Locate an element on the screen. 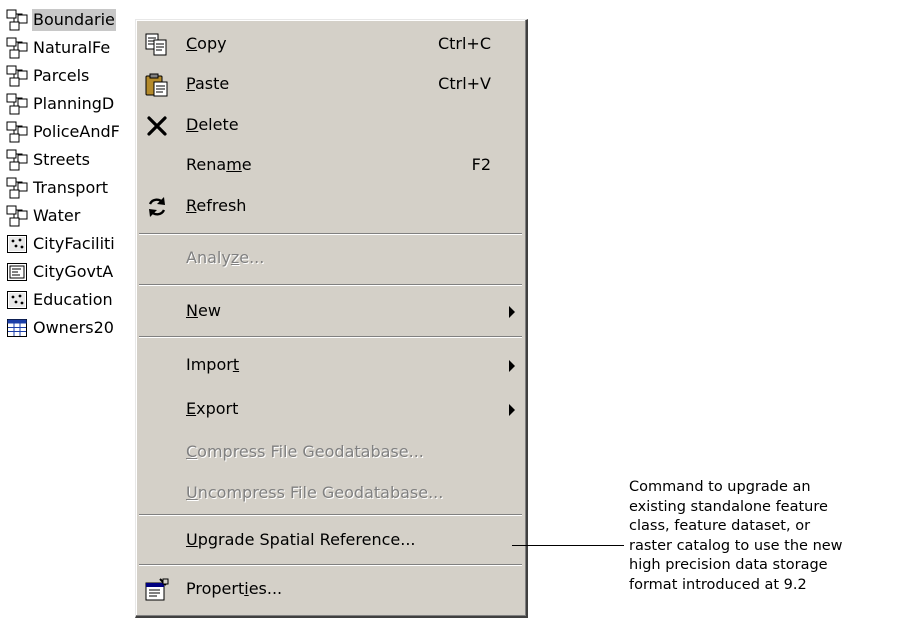  callout-line-6: format introduced at 9.2 is located at coordinates (718, 584).